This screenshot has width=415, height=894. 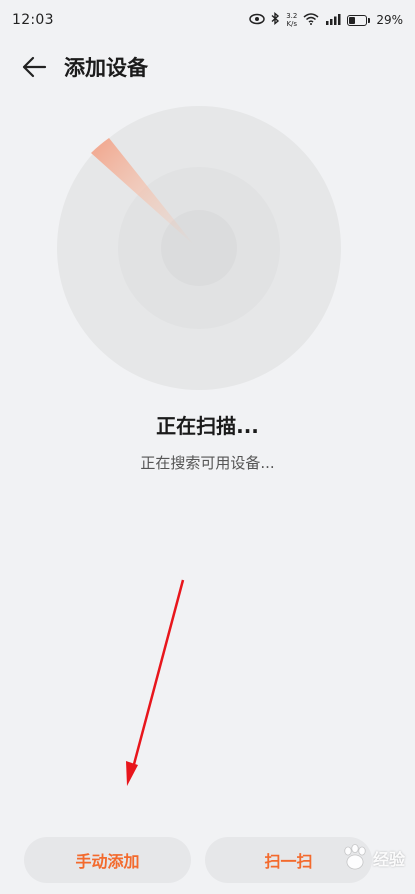 I want to click on back-arrow-icon, so click(x=34, y=67).